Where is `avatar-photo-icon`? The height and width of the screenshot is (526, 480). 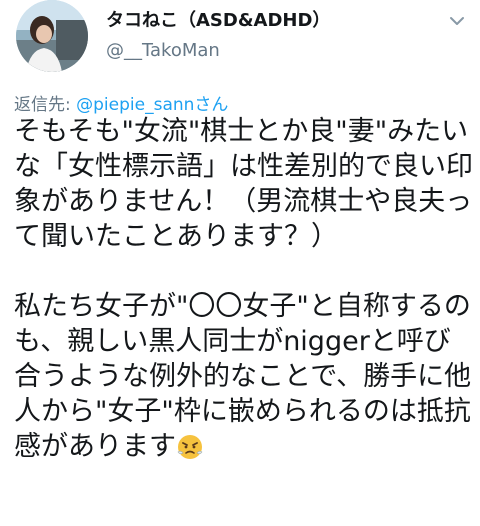 avatar-photo-icon is located at coordinates (52, 36).